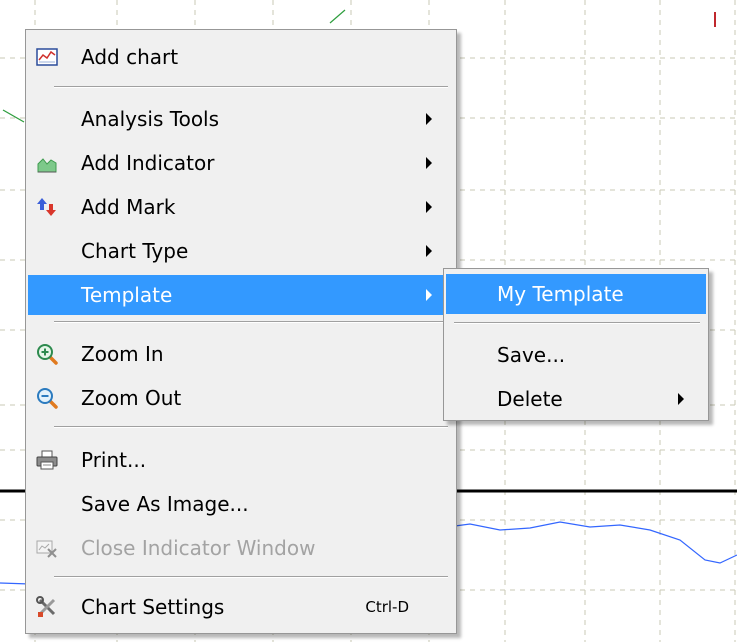 The width and height of the screenshot is (737, 642). Describe the element at coordinates (241, 163) in the screenshot. I see `menu-item-add-indicator: Add Indicator` at that location.